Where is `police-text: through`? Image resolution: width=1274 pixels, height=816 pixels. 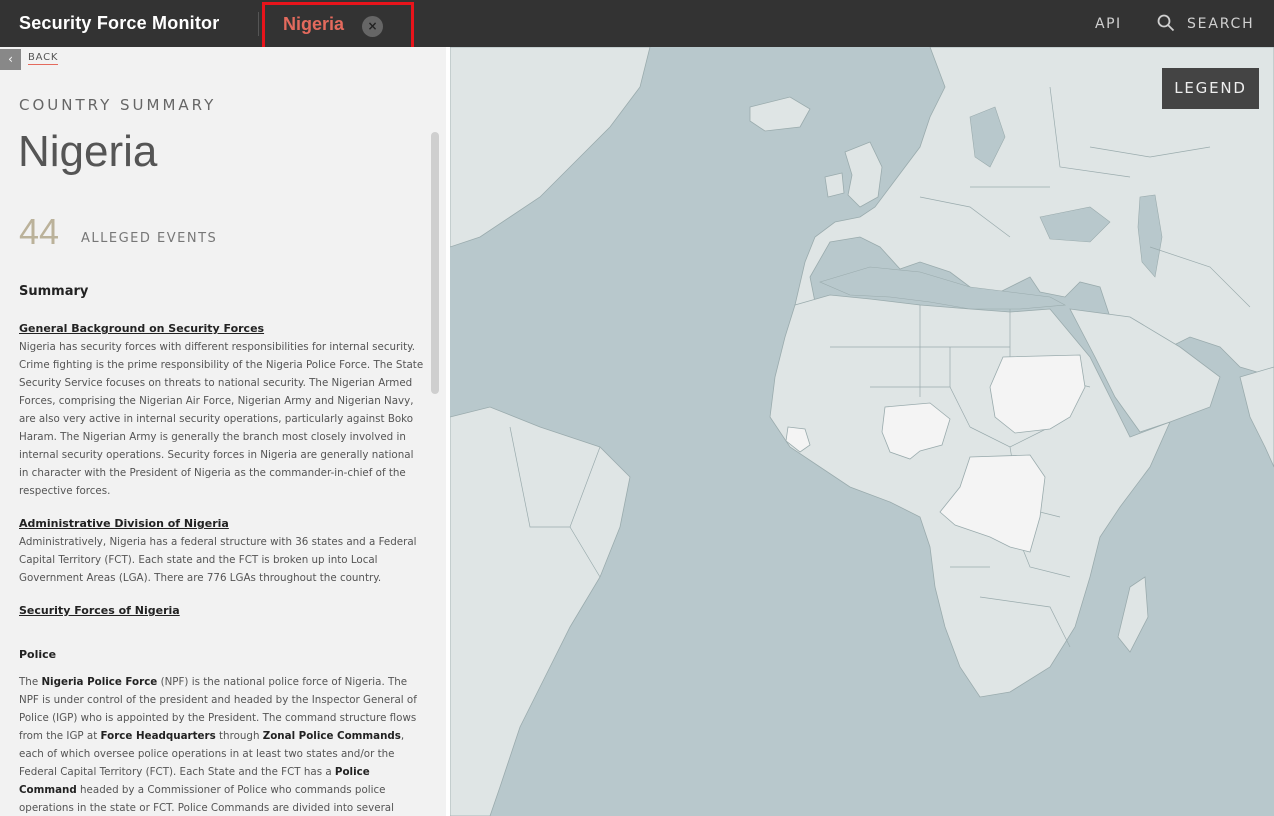 police-text: through is located at coordinates (239, 736).